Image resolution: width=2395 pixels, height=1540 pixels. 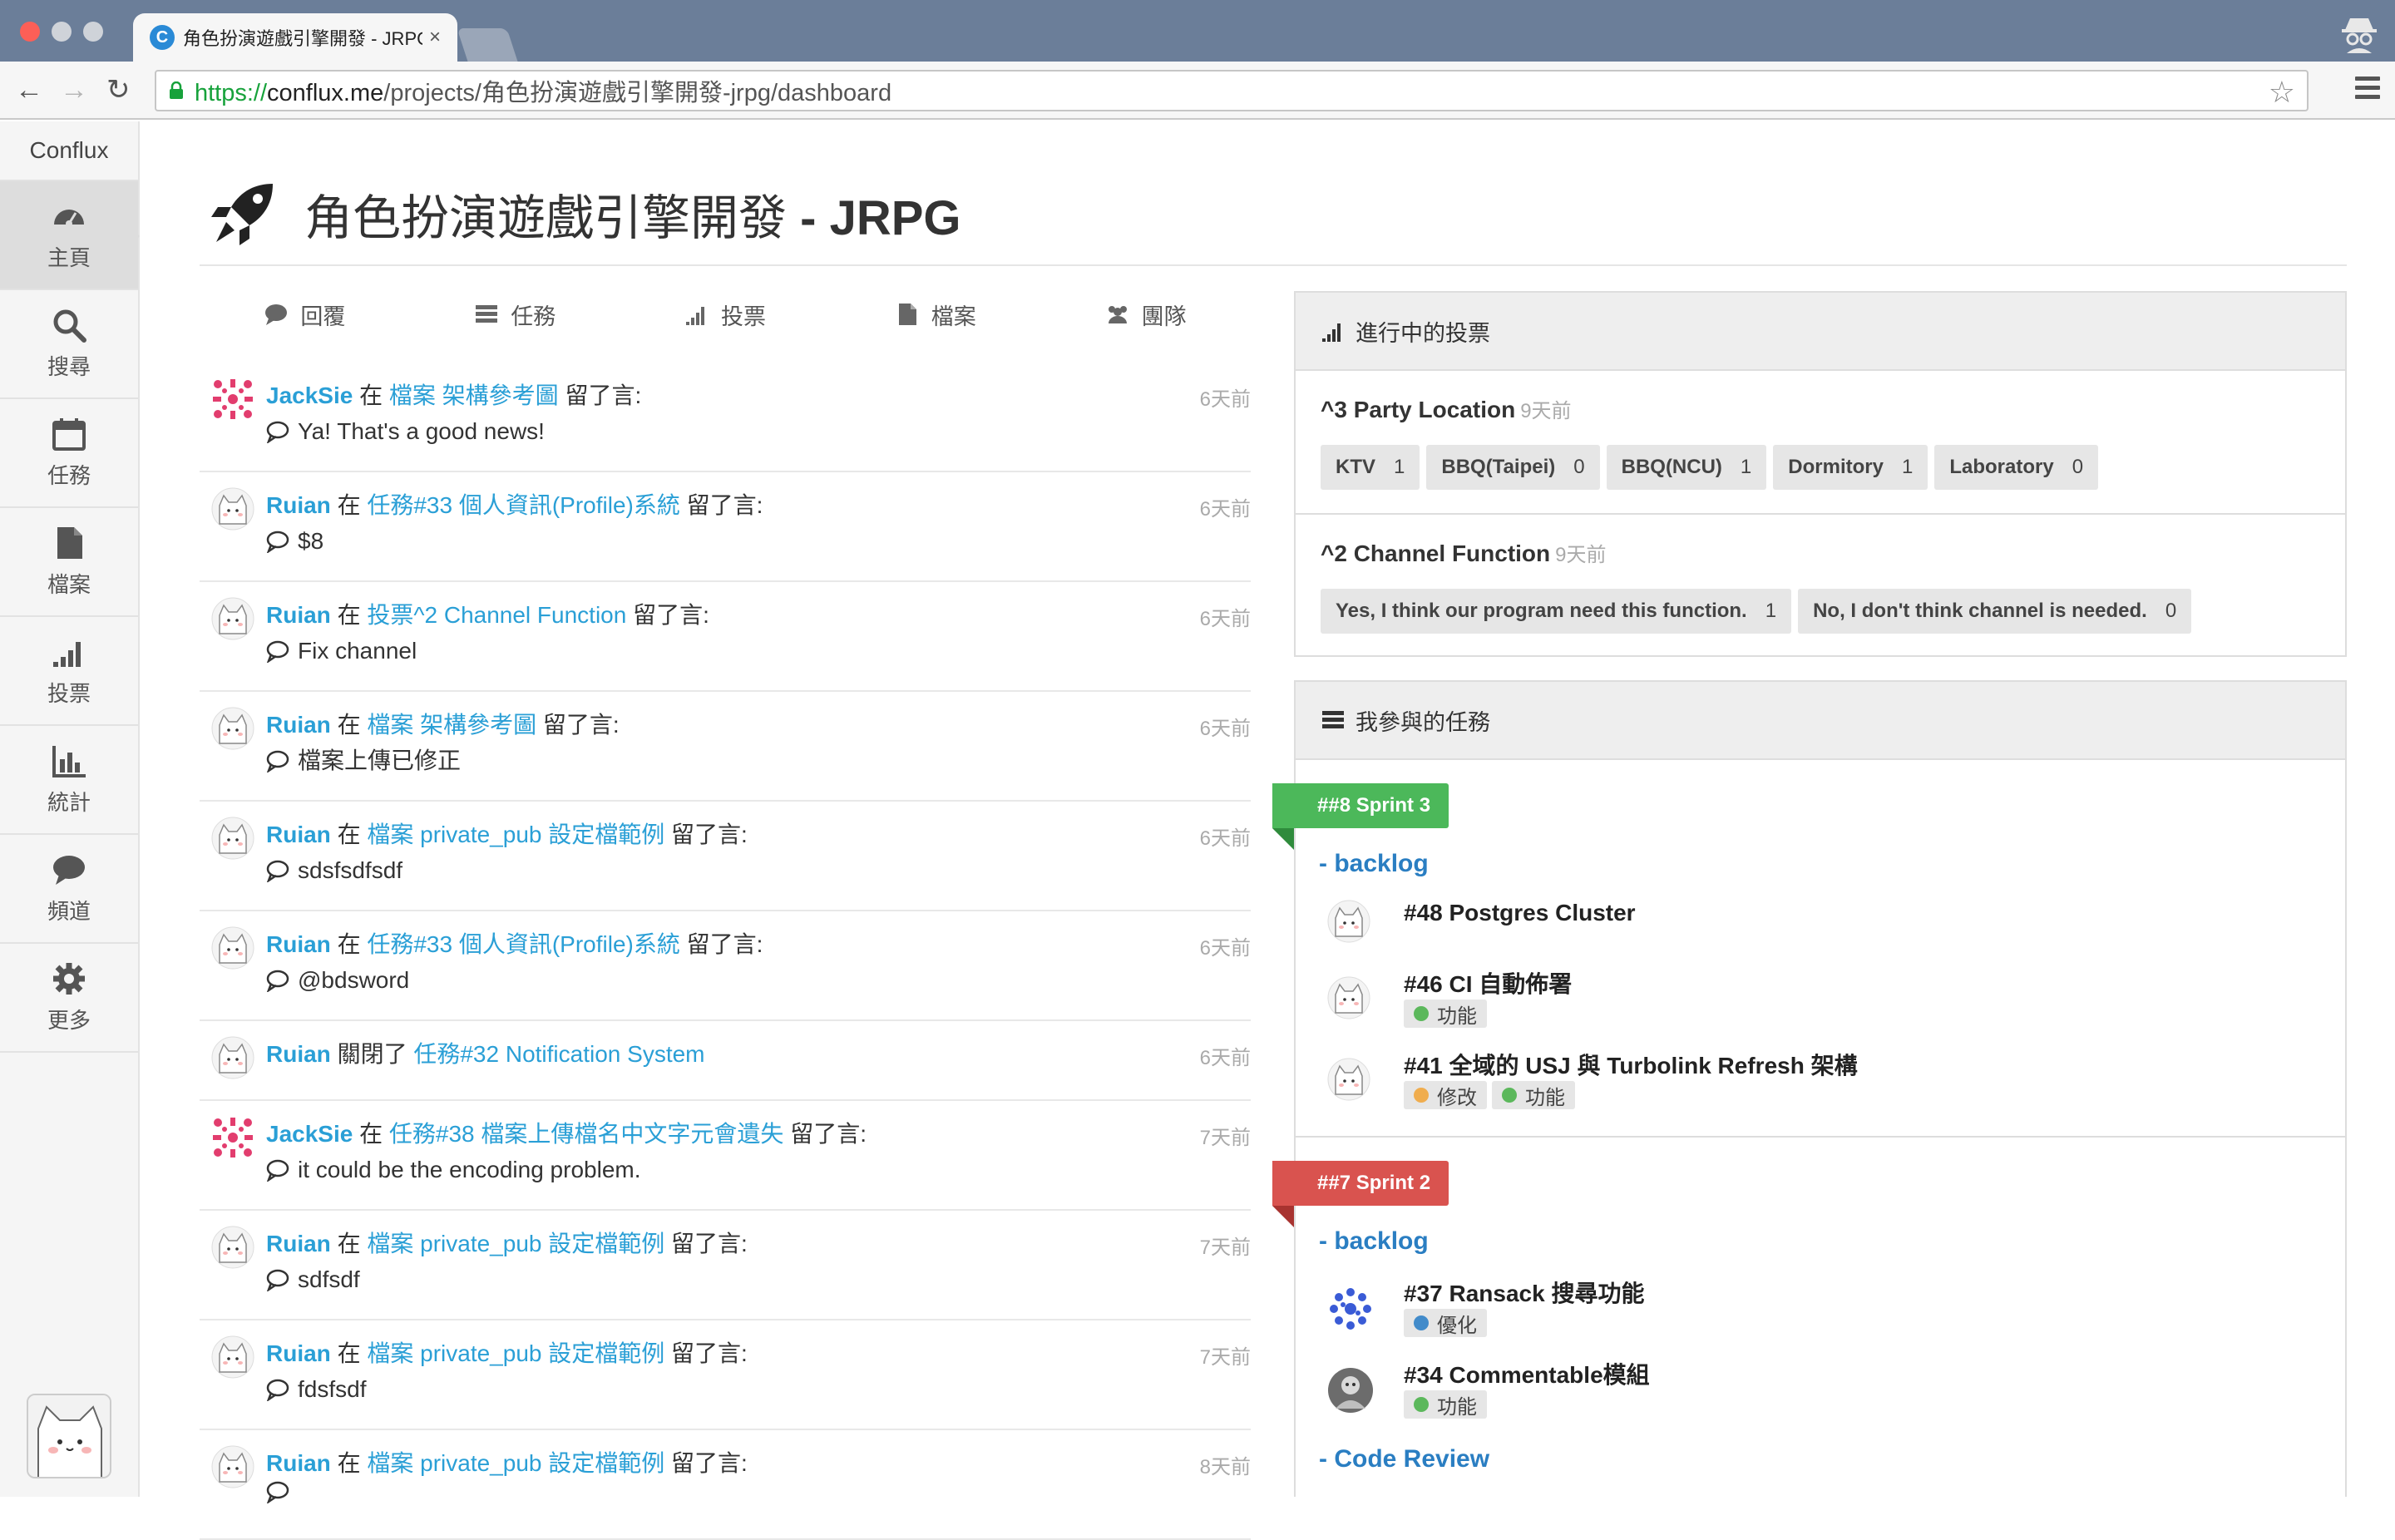 I want to click on close-window-button, so click(x=30, y=32).